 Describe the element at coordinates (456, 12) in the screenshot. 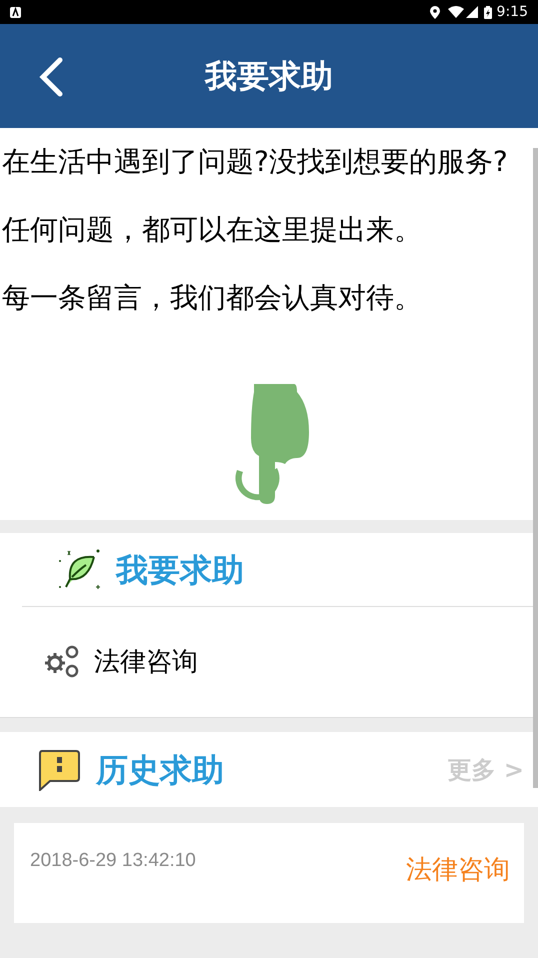

I see `wifi-icon` at that location.